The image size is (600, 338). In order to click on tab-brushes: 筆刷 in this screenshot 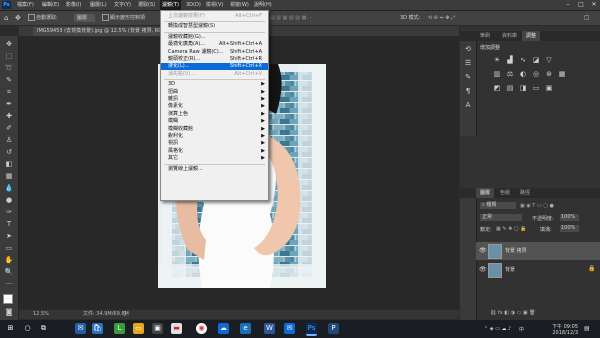, I will do `click(485, 36)`.